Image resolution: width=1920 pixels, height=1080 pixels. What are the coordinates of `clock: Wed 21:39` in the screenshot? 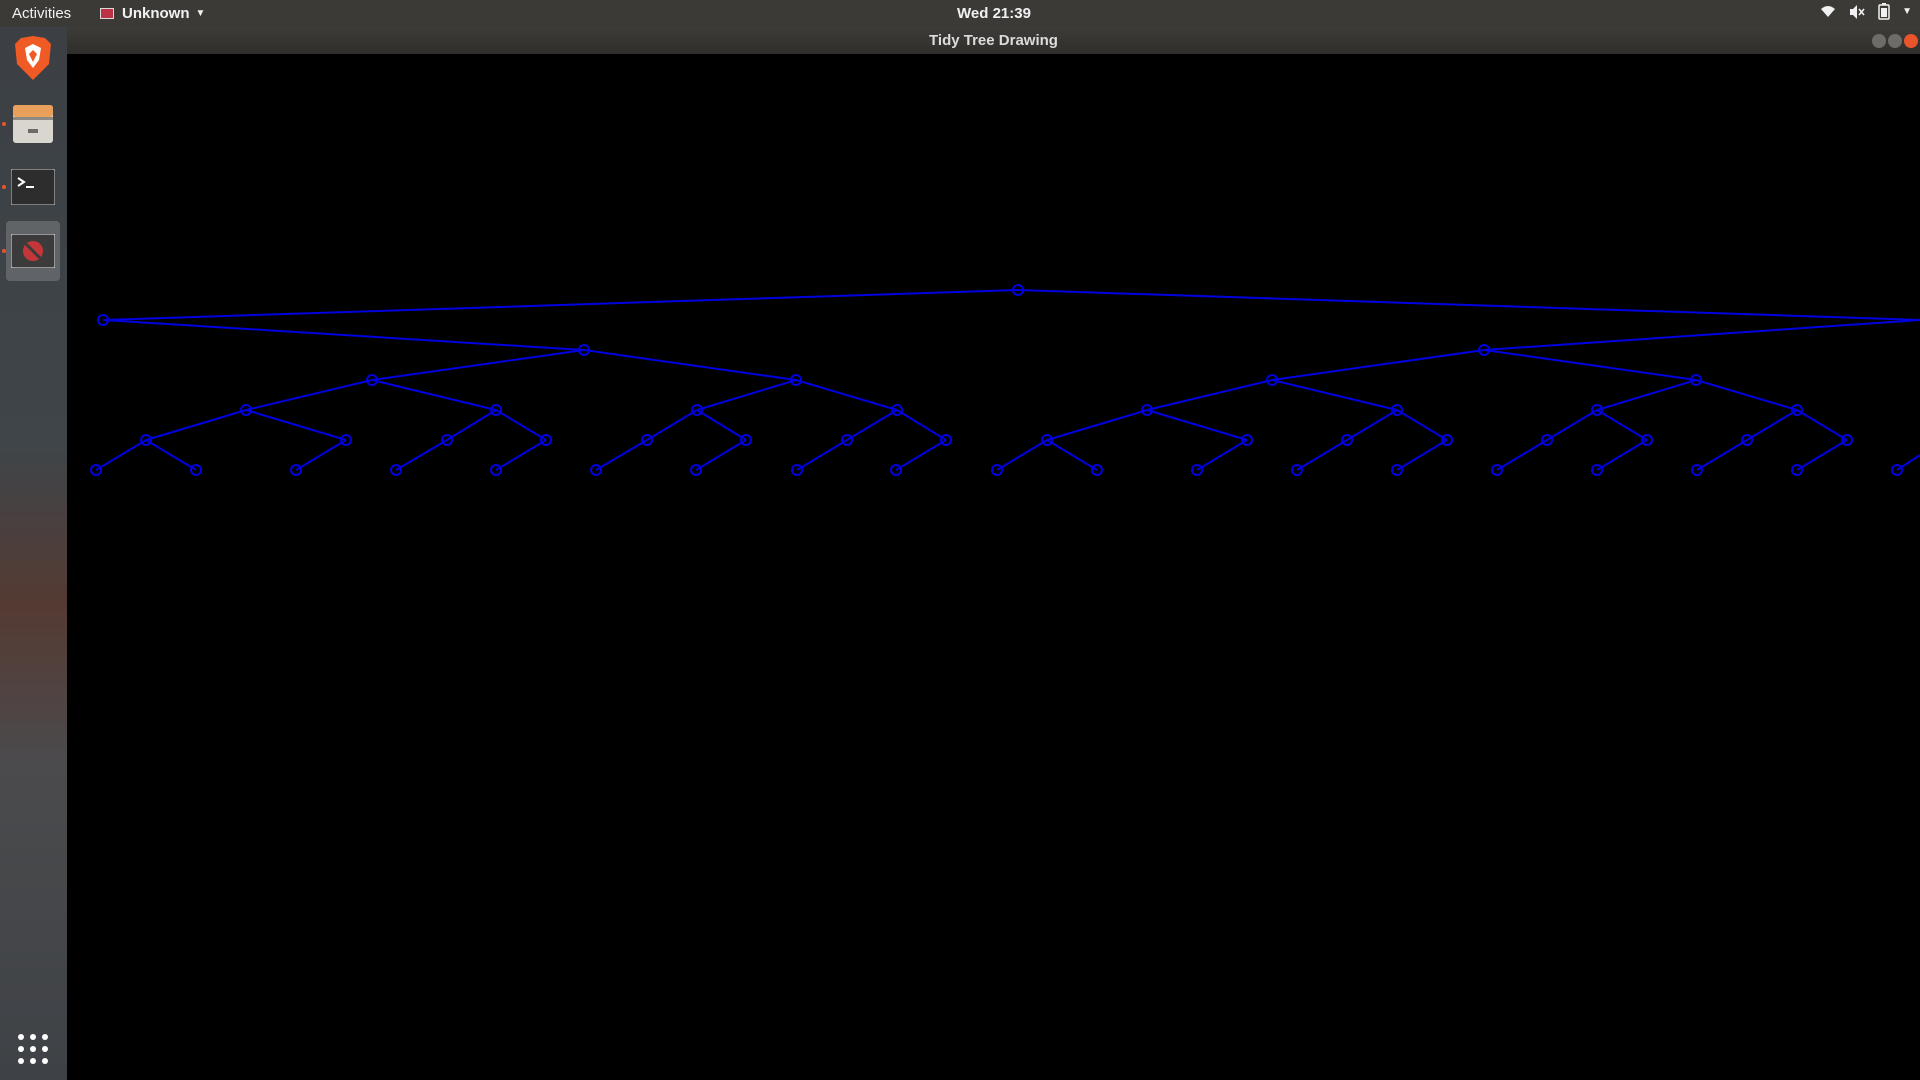 It's located at (960, 13).